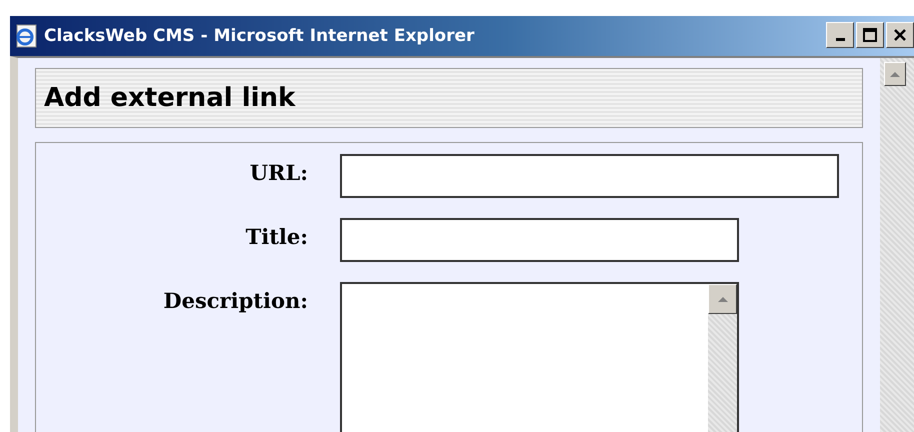 This screenshot has height=432, width=914. I want to click on text-field, so click(539, 240).